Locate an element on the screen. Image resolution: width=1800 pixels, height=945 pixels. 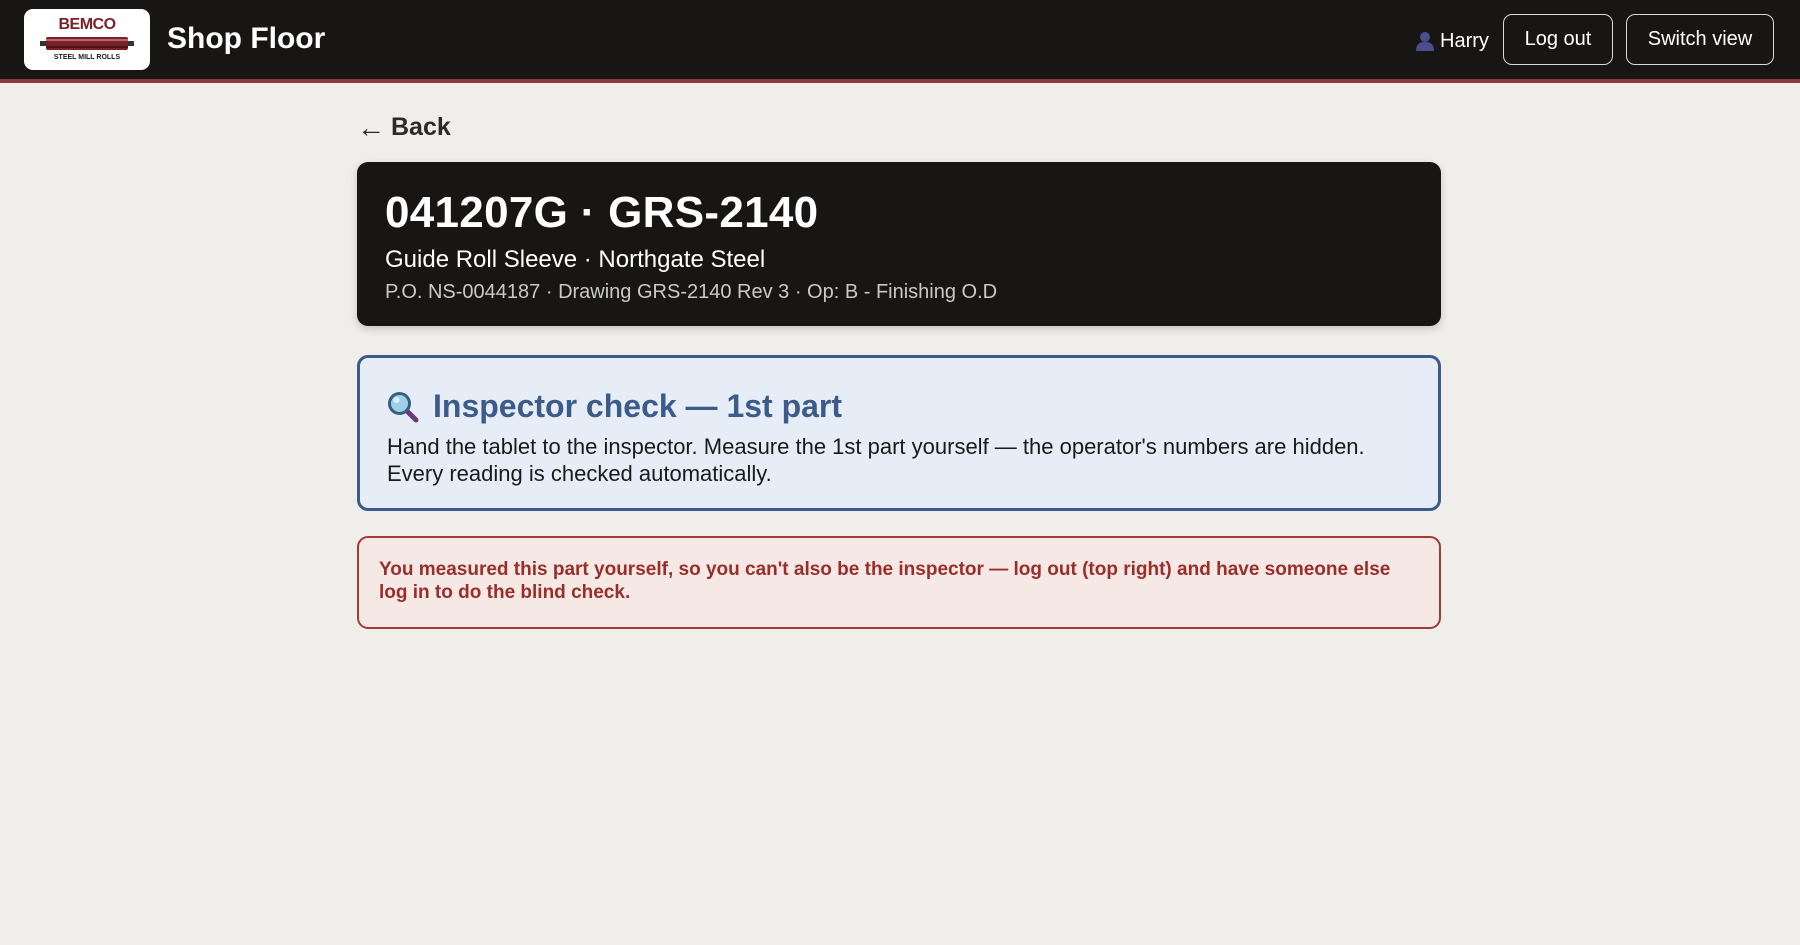
back-arrow-icon: ← is located at coordinates (371, 127).